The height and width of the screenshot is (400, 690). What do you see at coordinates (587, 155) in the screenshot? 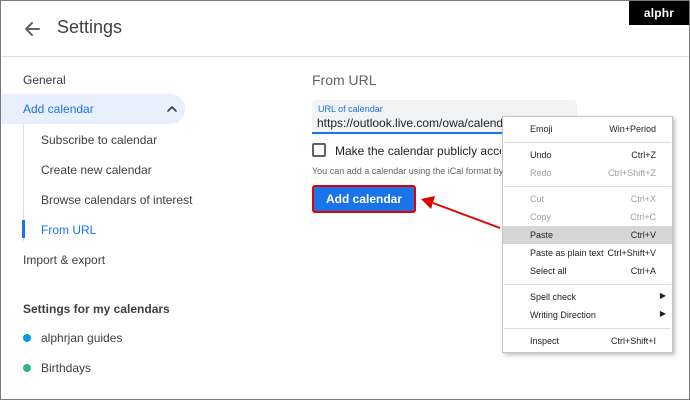
I see `menu-item-undo: Undo Ctrl+Z` at bounding box center [587, 155].